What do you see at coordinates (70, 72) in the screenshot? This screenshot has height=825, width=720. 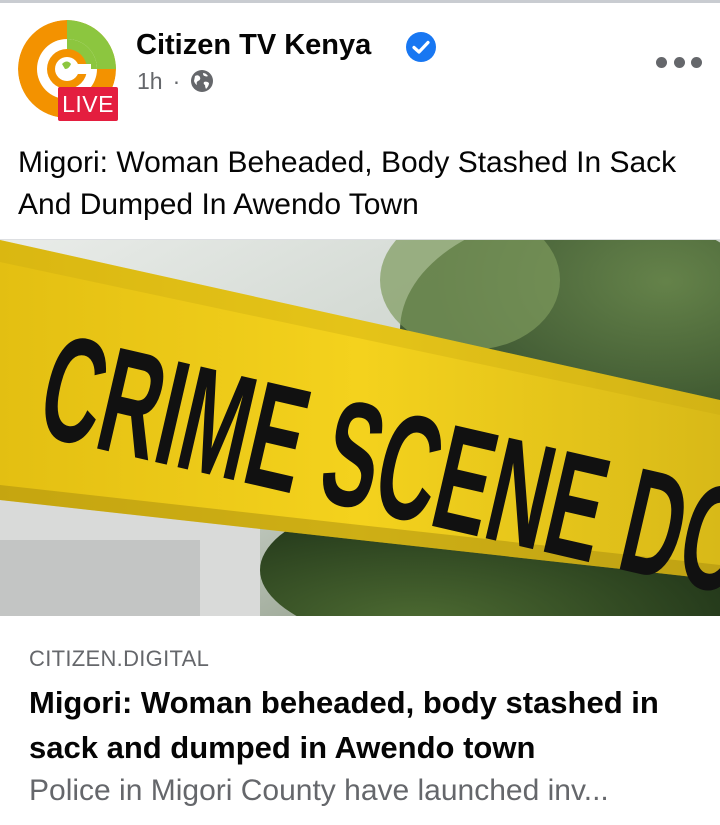 I see `page-avatar: LIVE` at bounding box center [70, 72].